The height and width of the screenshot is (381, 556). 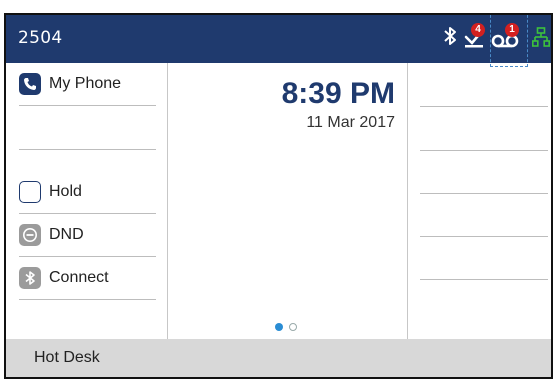 What do you see at coordinates (293, 327) in the screenshot?
I see `page-indicator-inactive` at bounding box center [293, 327].